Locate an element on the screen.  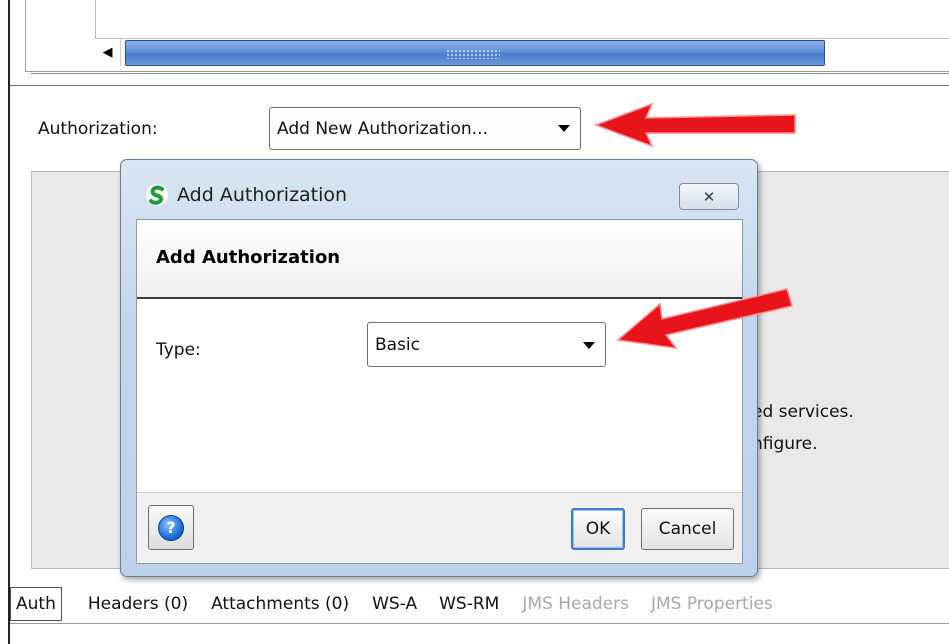
help-icon: ? is located at coordinates (171, 527).